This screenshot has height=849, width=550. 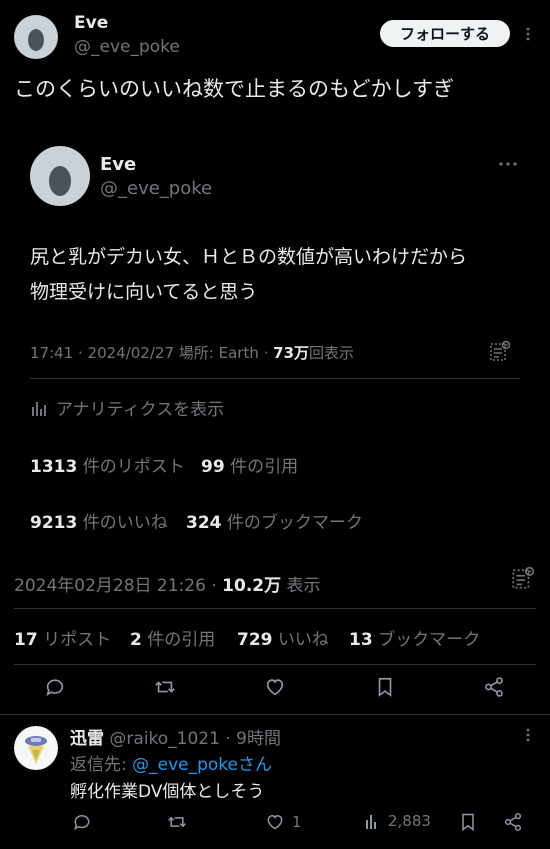 I want to click on share-icon, so click(x=494, y=687).